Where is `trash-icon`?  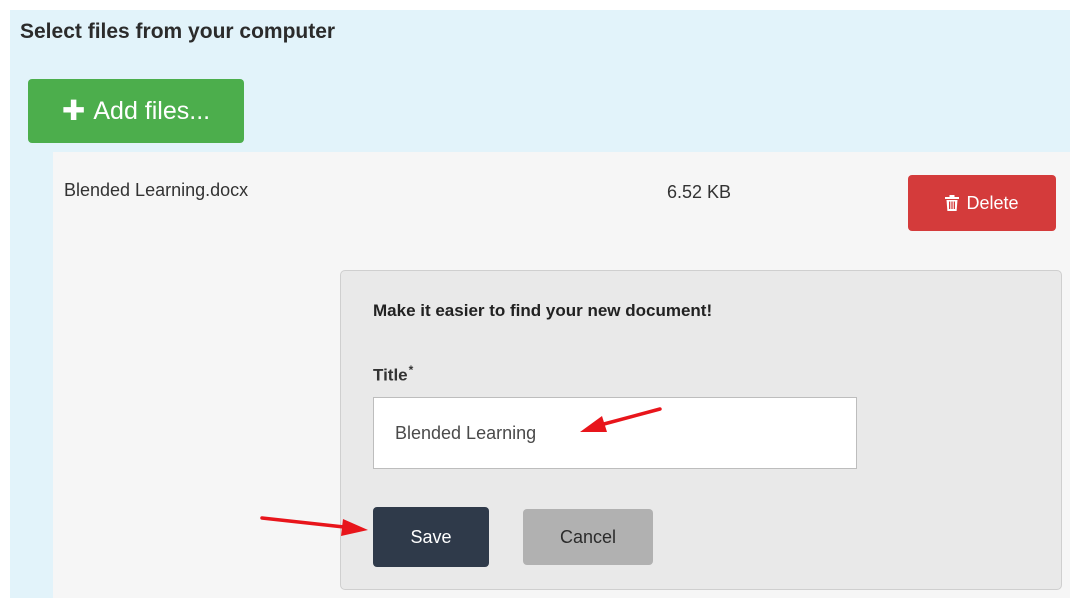
trash-icon is located at coordinates (952, 203).